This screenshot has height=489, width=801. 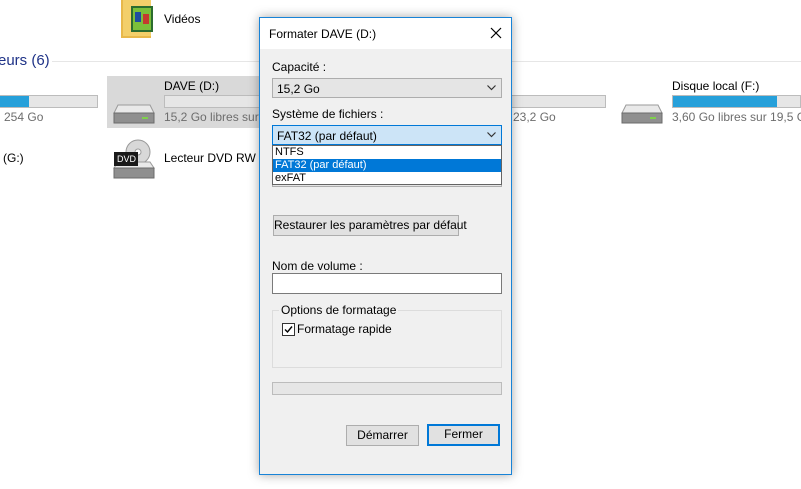 What do you see at coordinates (127, 159) in the screenshot?
I see `dvd-icon-text: DVD` at bounding box center [127, 159].